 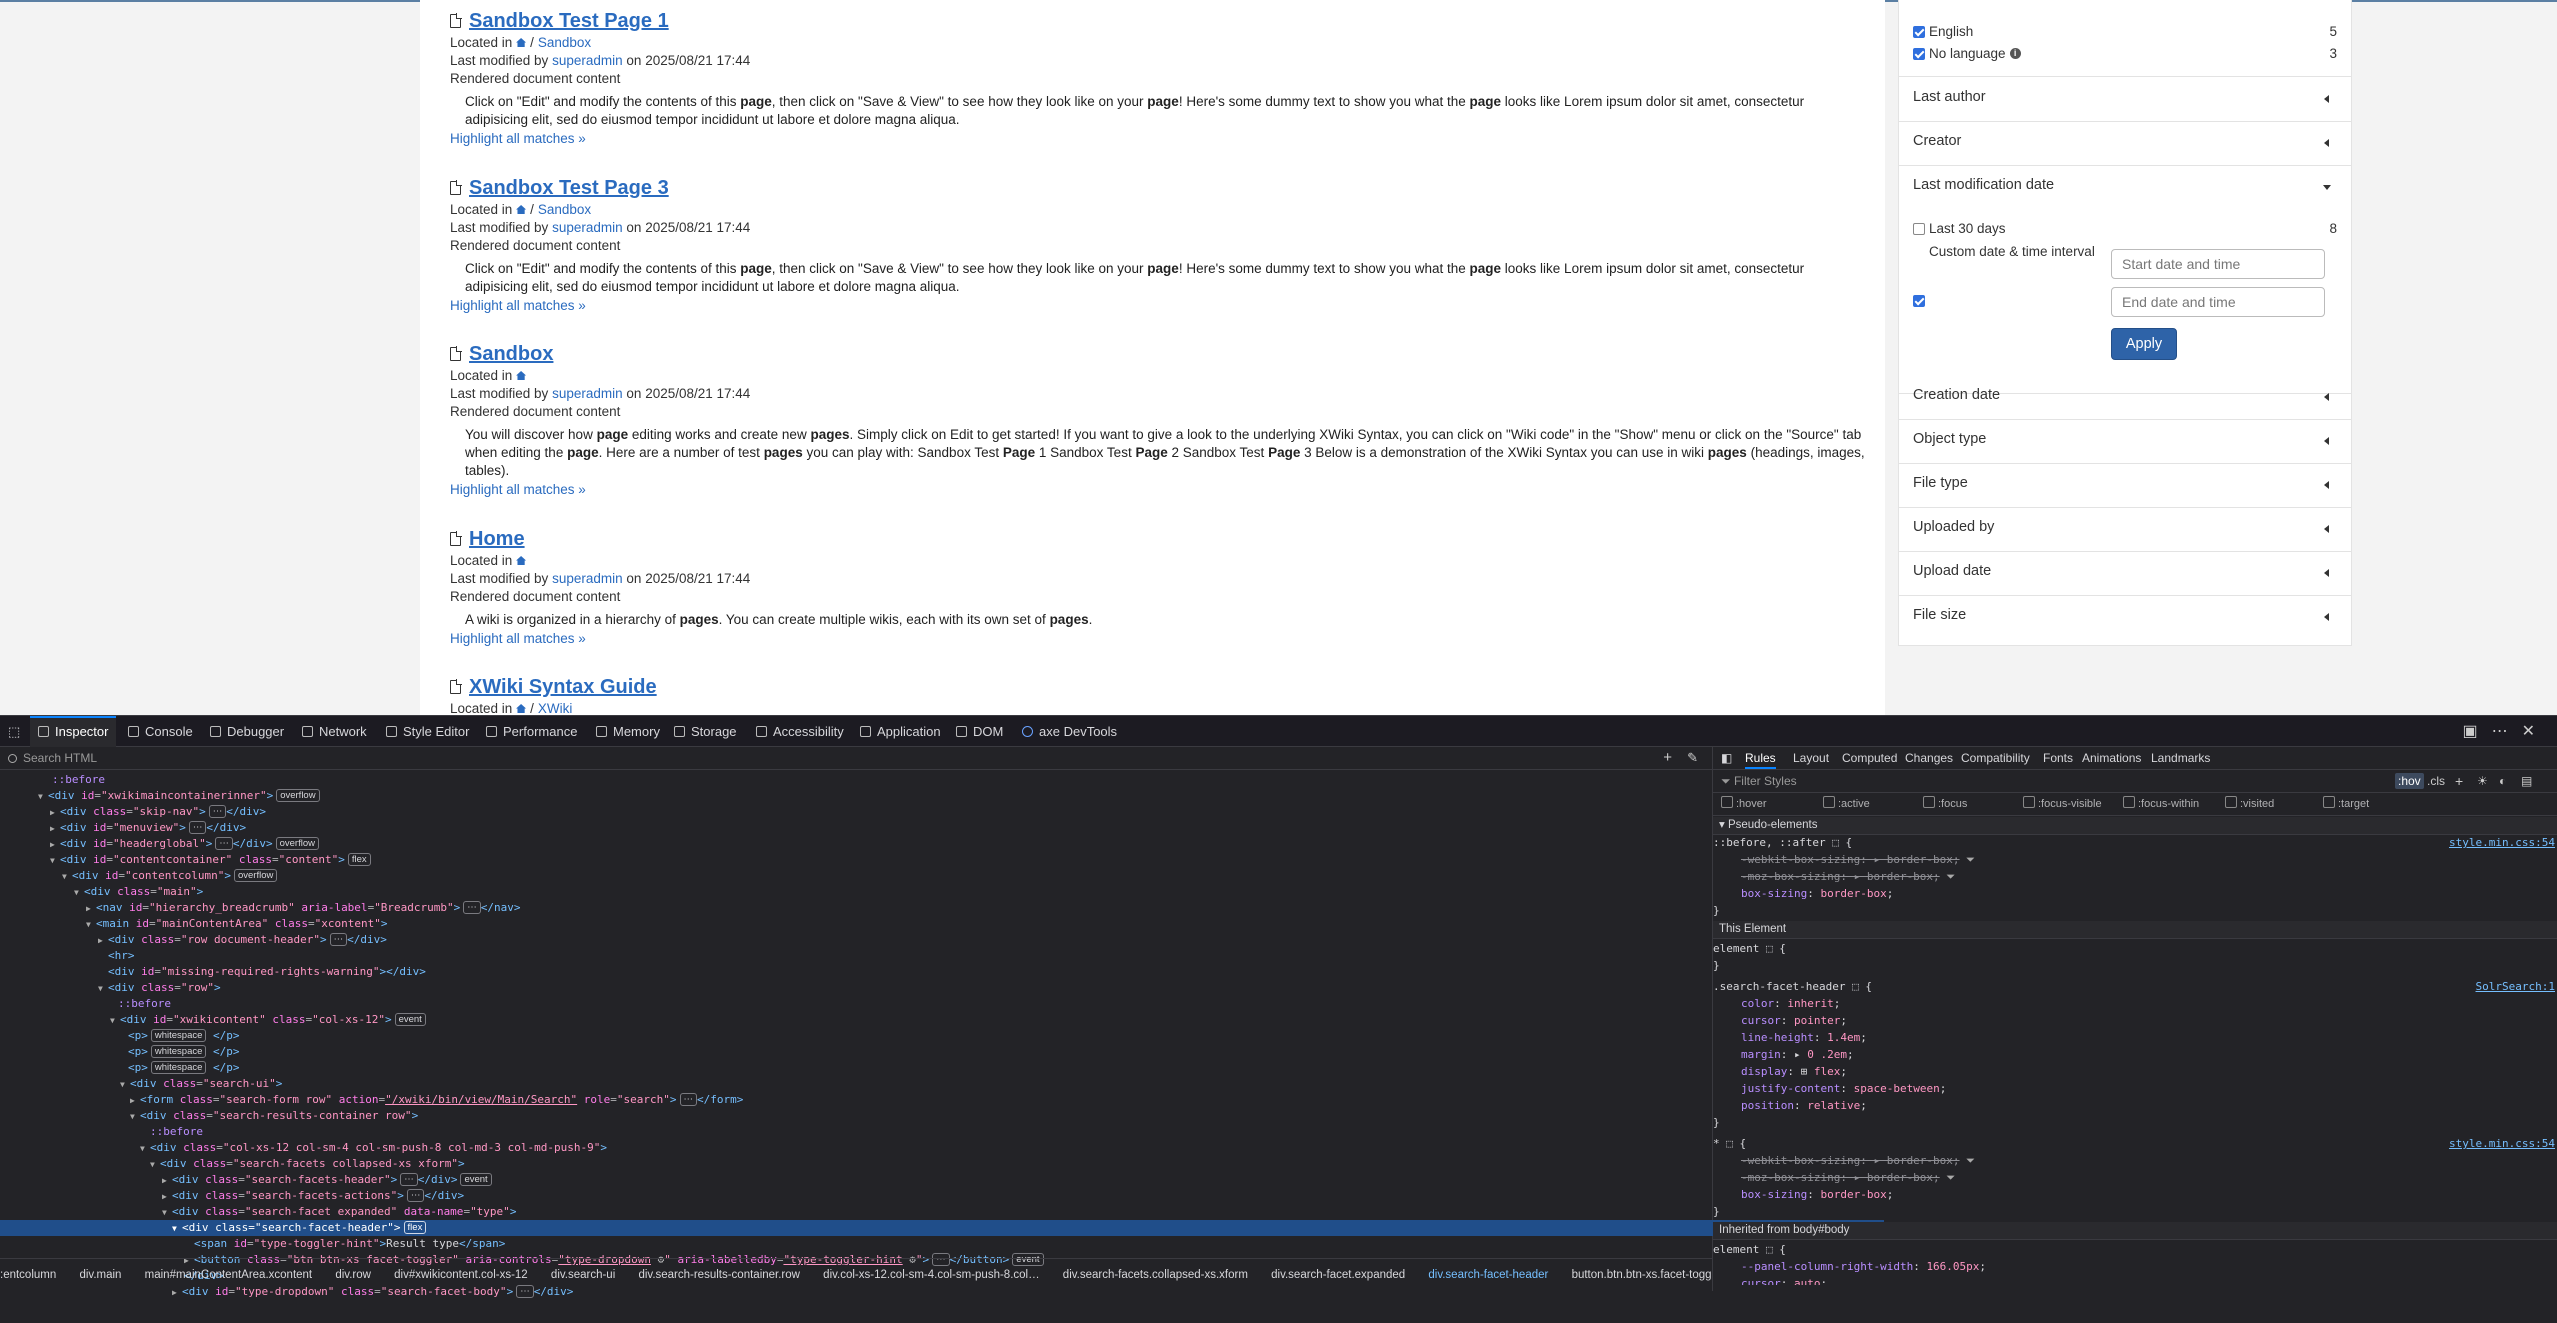 What do you see at coordinates (905, 988) in the screenshot?
I see `tree-node: ▼ <div class="row">` at bounding box center [905, 988].